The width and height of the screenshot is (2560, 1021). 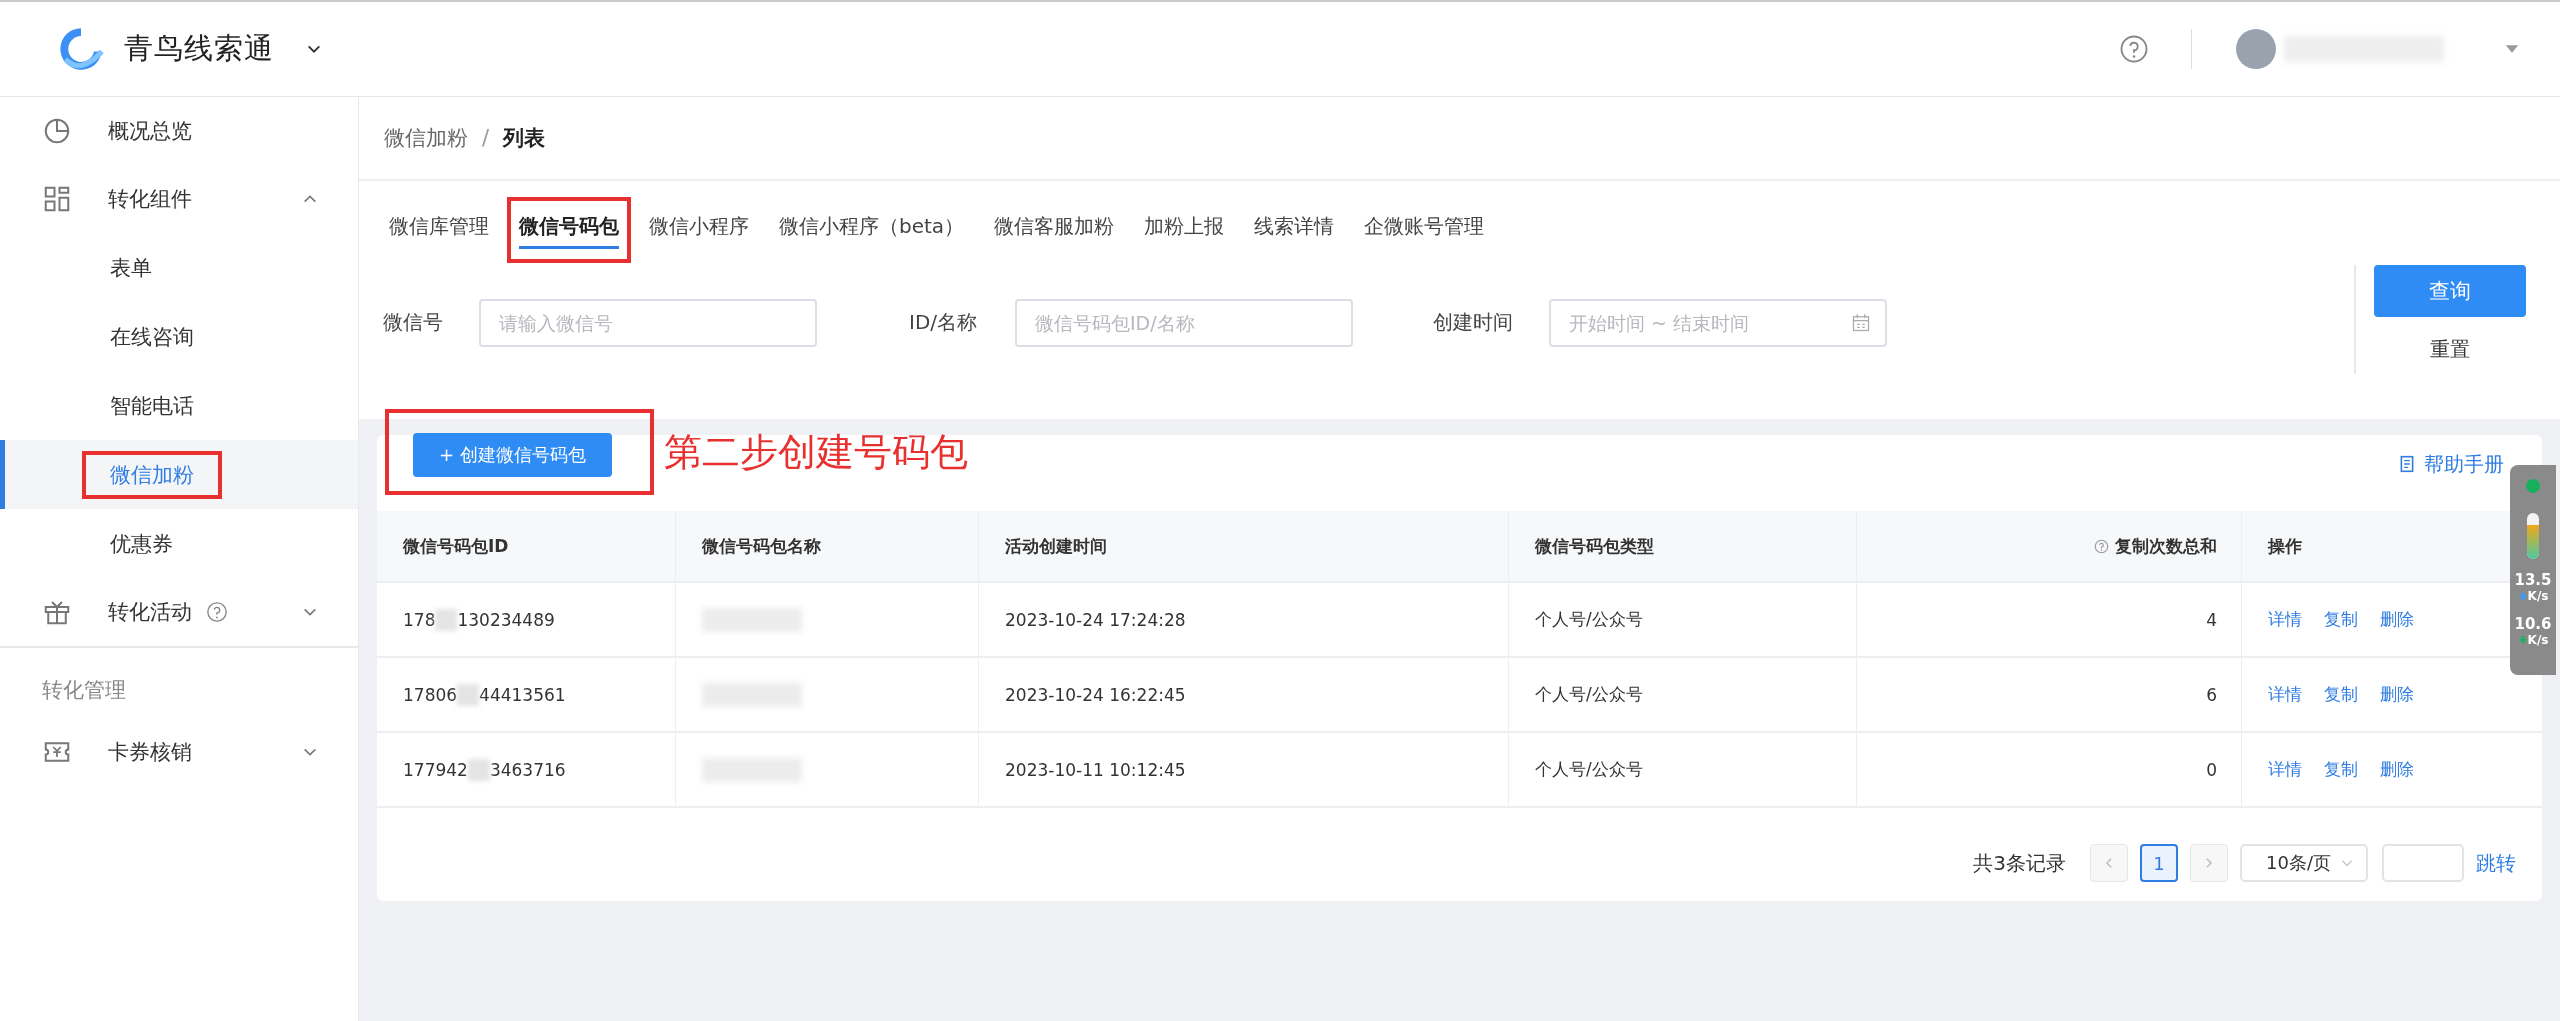 I want to click on table-cell: 0, so click(x=2211, y=769).